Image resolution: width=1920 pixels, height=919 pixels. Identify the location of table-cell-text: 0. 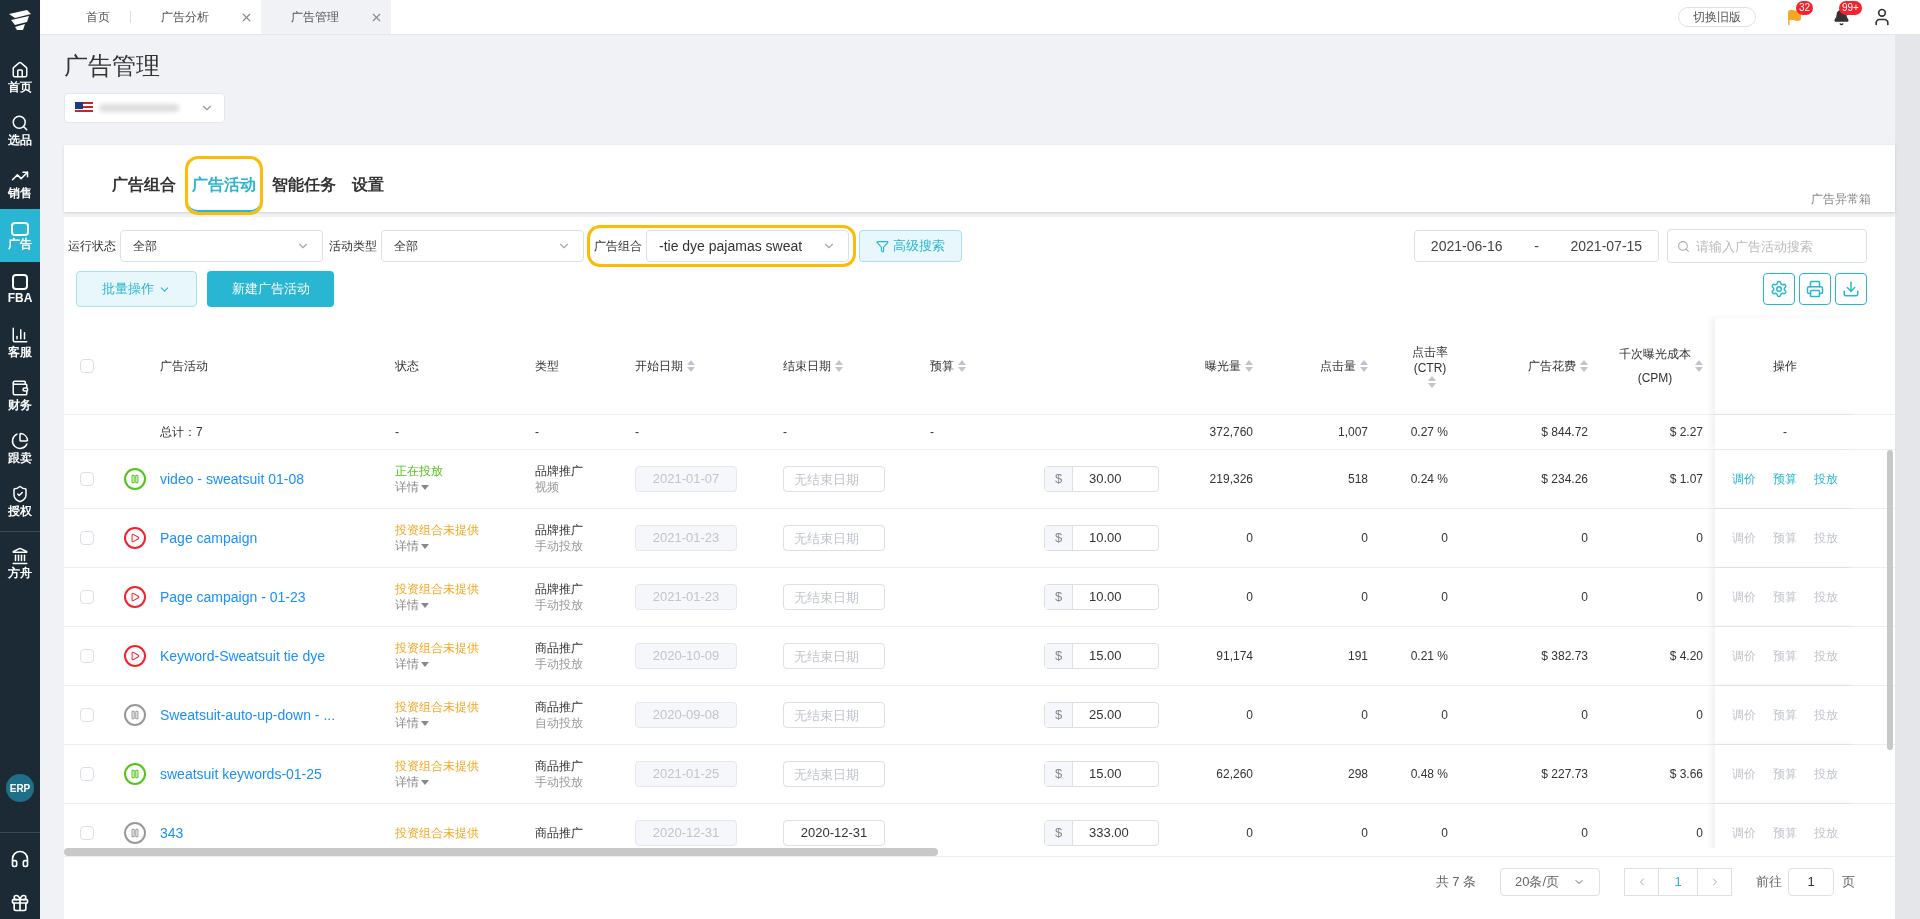
(1249, 597).